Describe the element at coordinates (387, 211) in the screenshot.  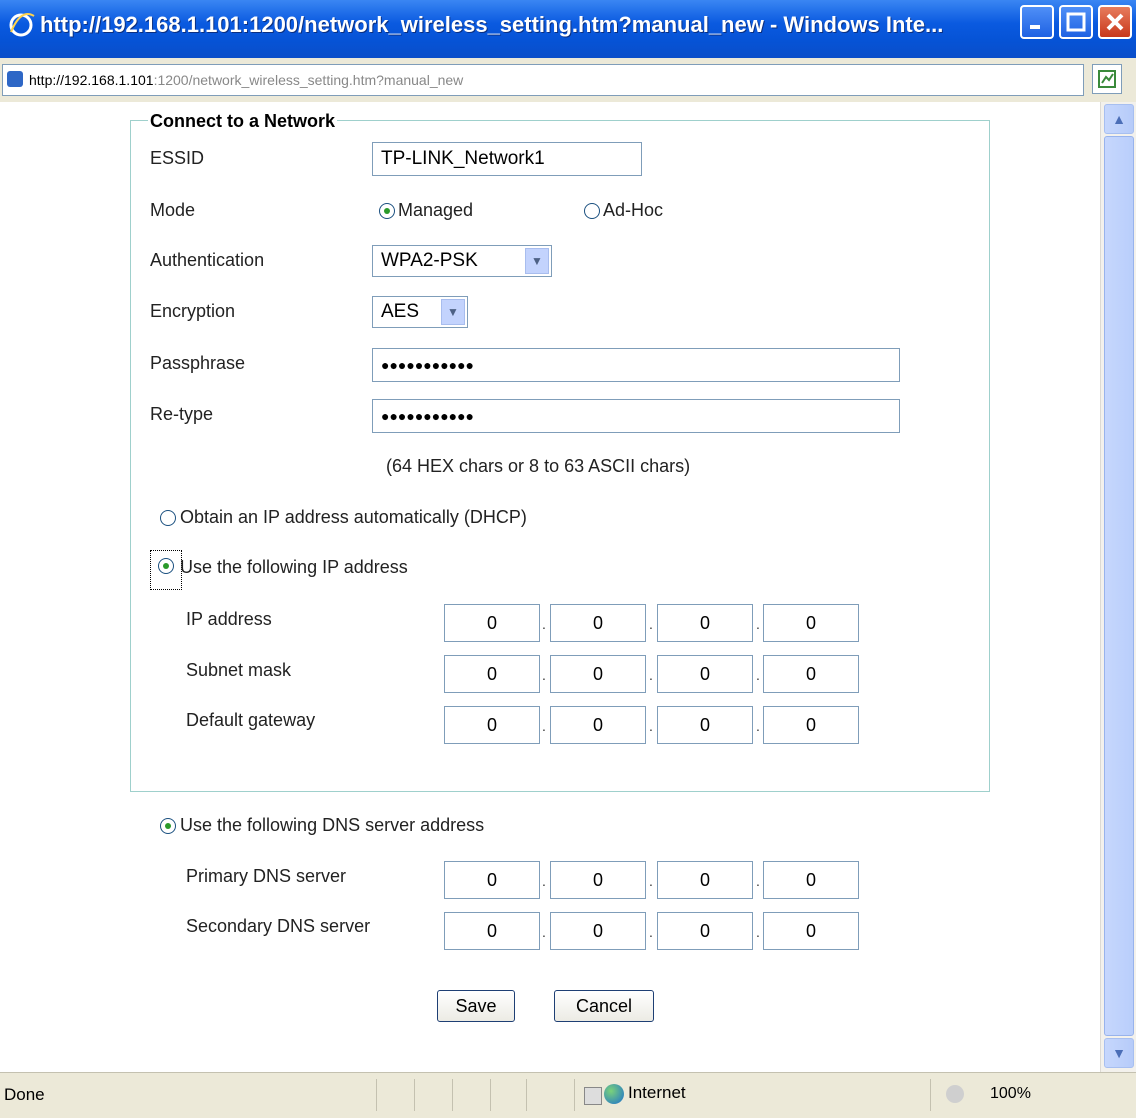
I see `mode-managed-radio` at that location.